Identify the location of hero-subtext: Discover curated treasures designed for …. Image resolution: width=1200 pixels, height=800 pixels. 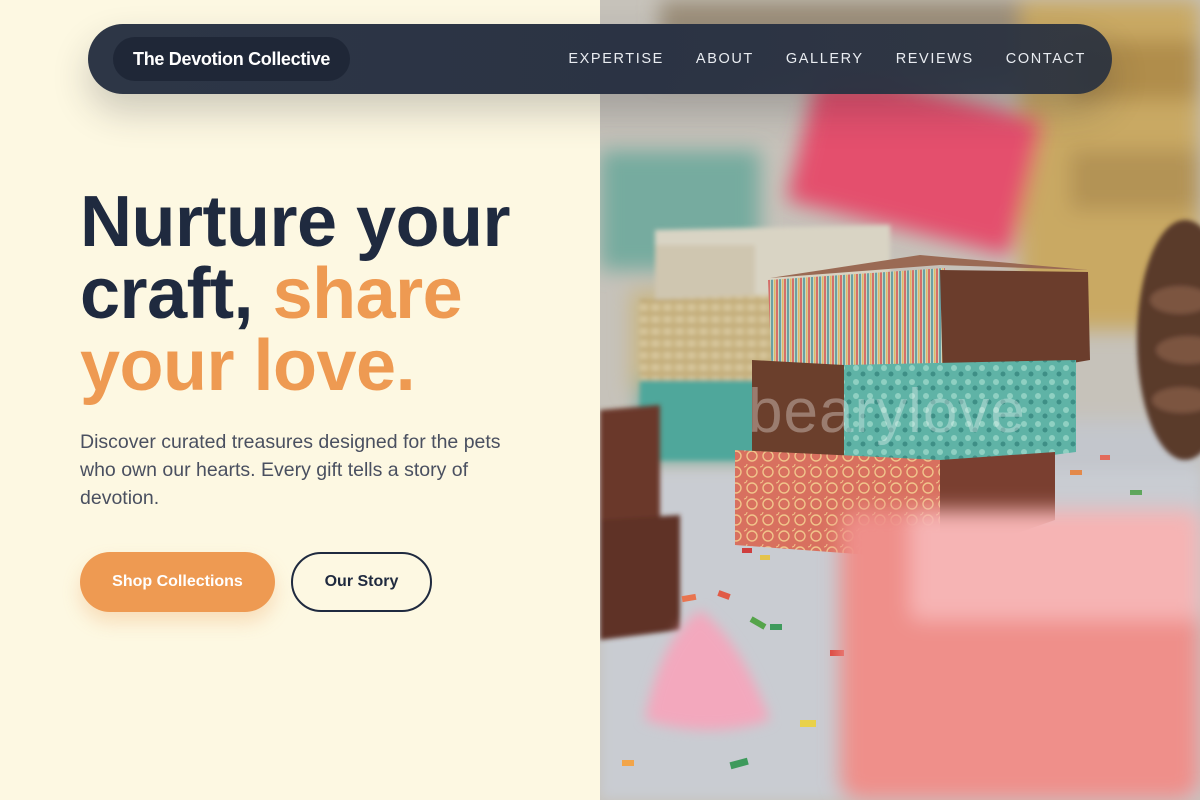
(290, 470).